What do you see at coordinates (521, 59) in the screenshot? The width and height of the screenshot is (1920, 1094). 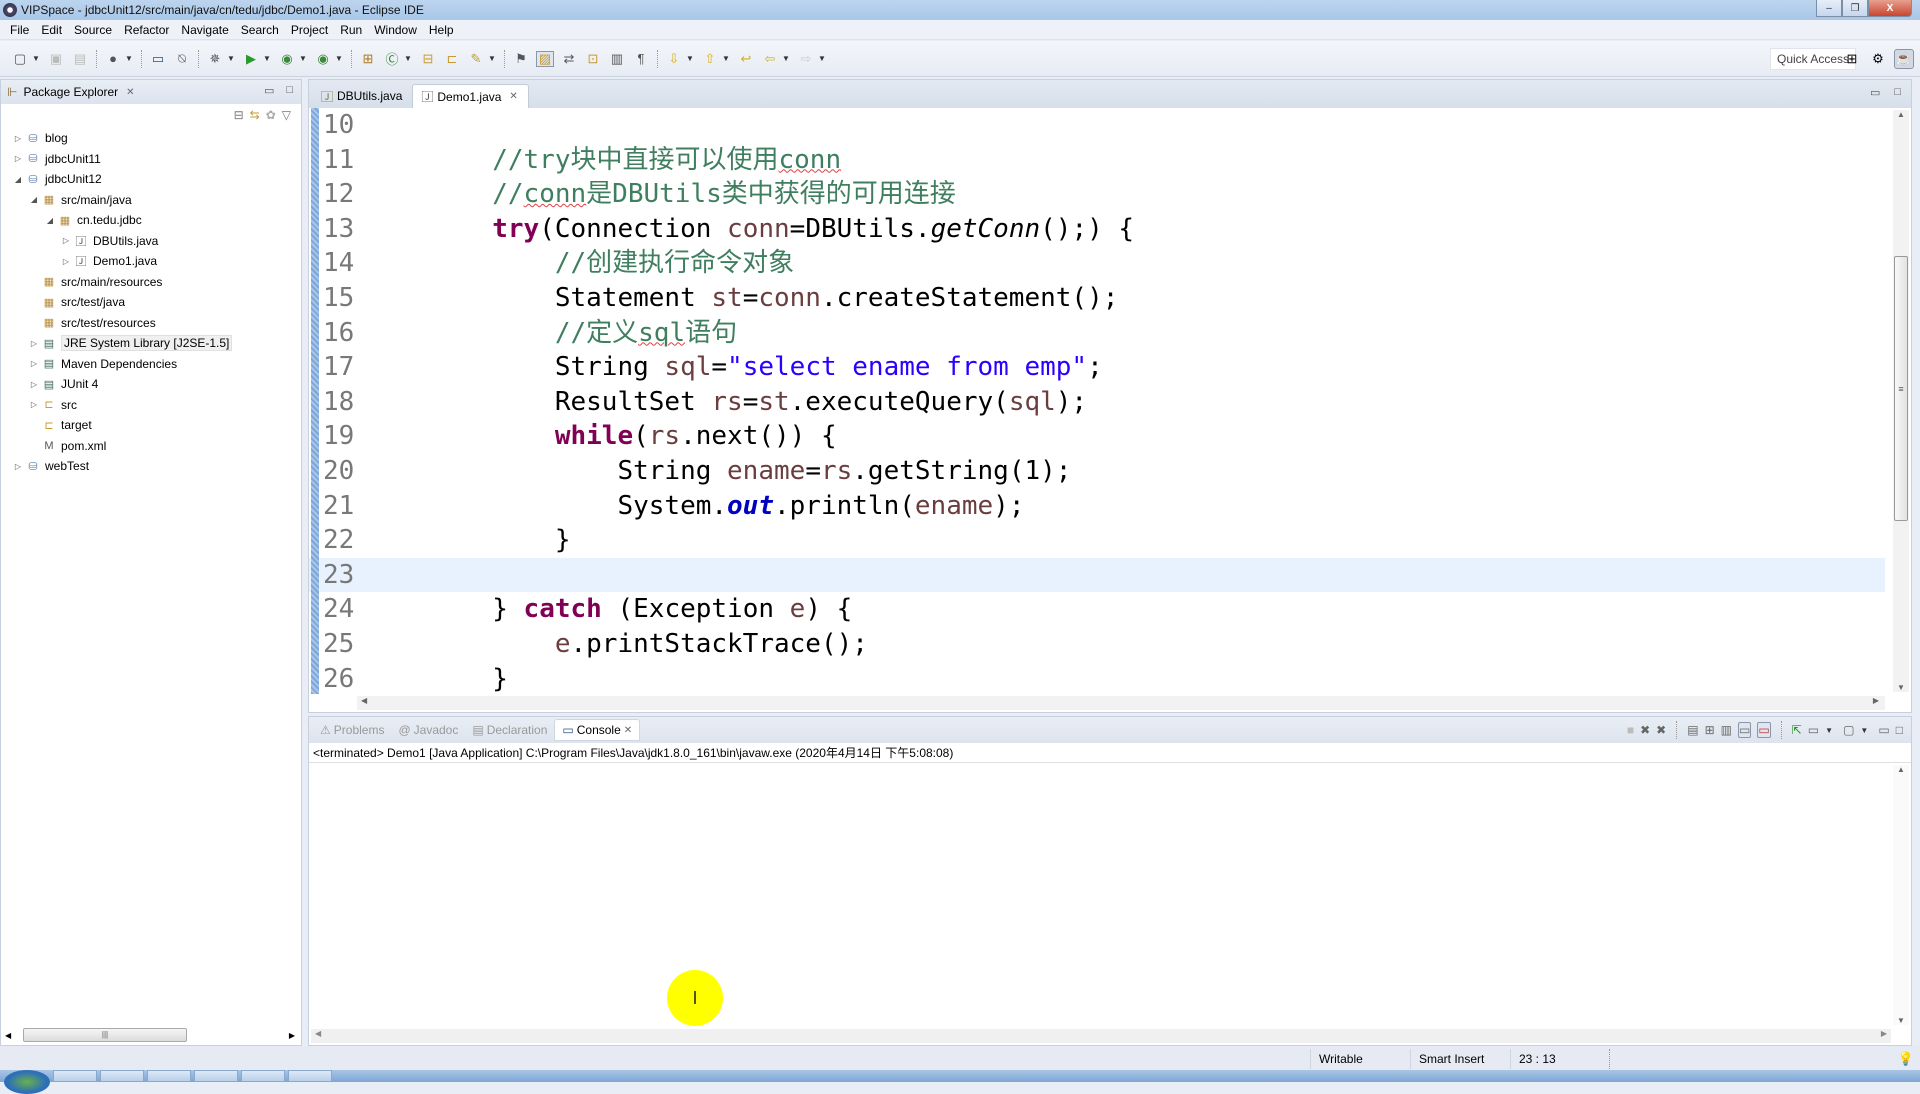 I see `toggle-annotation-icon: ⚑` at bounding box center [521, 59].